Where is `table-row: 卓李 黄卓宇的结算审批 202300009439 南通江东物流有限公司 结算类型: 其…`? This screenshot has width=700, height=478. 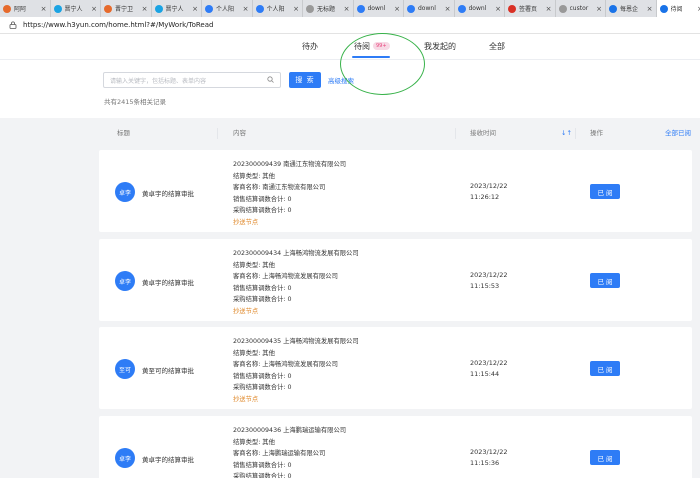 table-row: 卓李 黄卓宇的结算审批 202300009439 南通江东物流有限公司 结算类型: 其… is located at coordinates (395, 191).